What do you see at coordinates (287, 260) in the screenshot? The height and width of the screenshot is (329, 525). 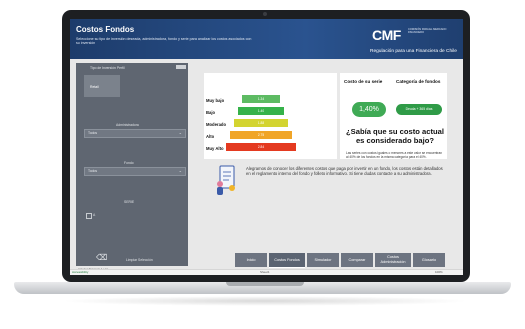 I see `tab-costos-fondos: Costos Fondos` at bounding box center [287, 260].